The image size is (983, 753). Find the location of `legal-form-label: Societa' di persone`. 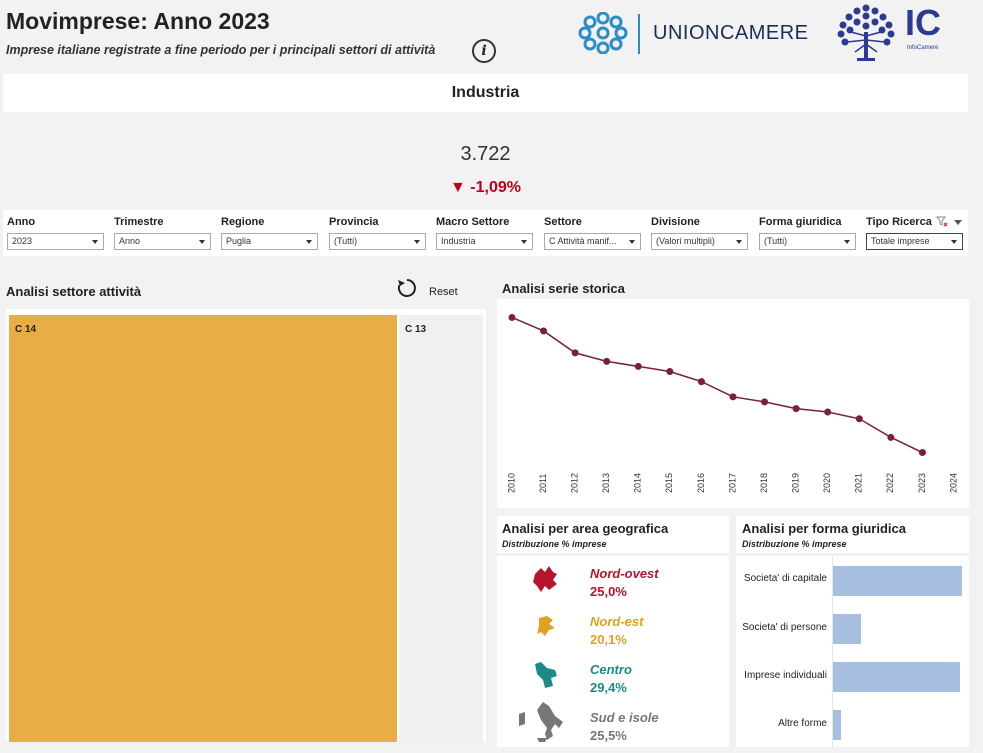

legal-form-label: Societa' di persone is located at coordinates (784, 627).